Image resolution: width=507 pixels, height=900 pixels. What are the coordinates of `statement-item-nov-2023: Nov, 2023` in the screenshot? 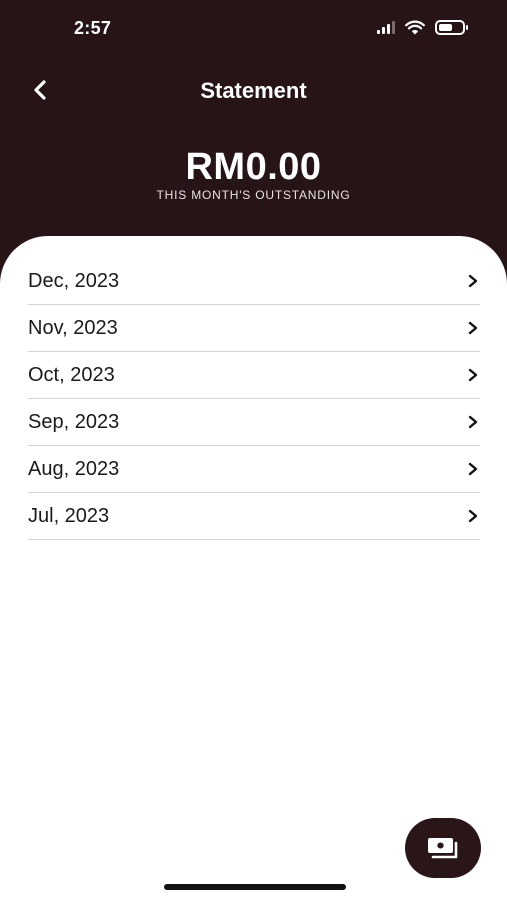 It's located at (254, 328).